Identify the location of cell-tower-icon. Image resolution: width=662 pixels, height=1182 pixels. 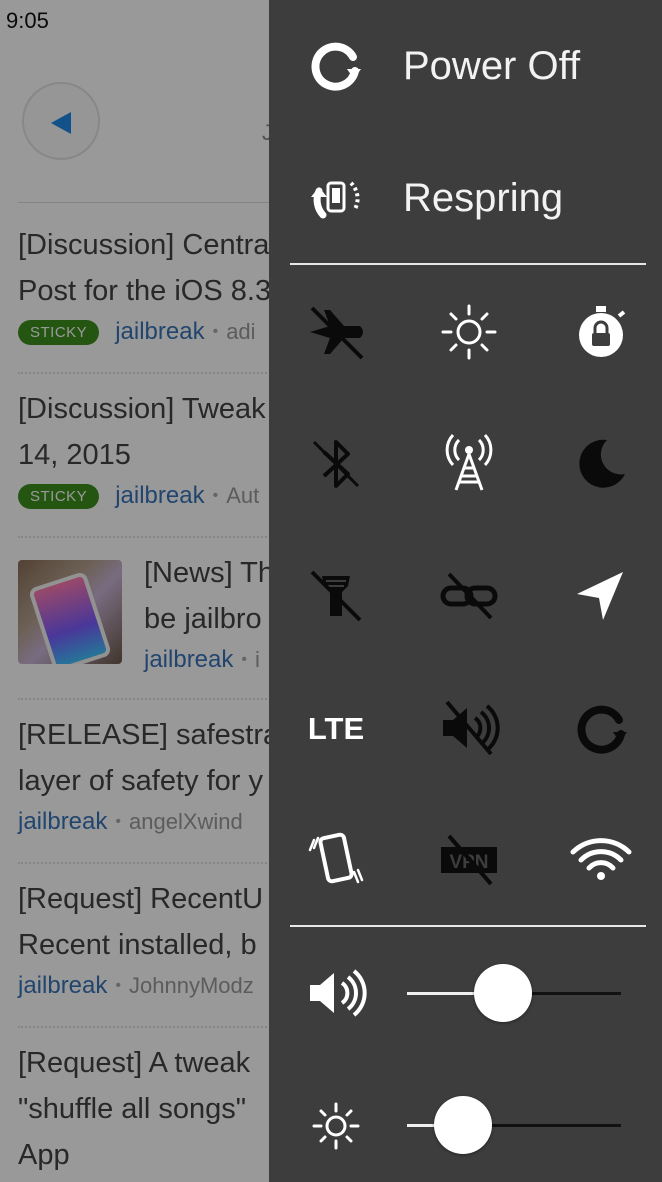
(469, 462).